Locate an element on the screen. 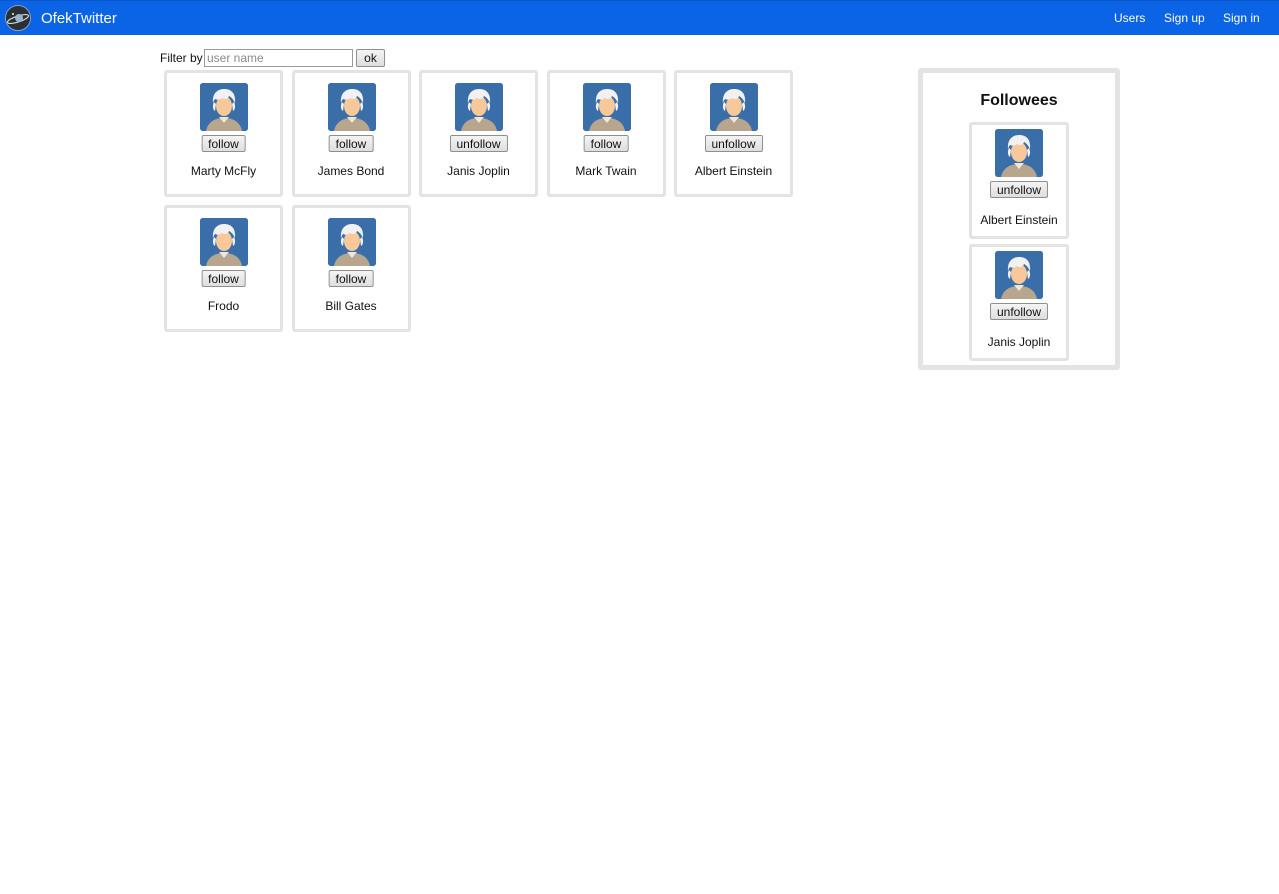 The height and width of the screenshot is (894, 1279). user-card: follow Frodo is located at coordinates (223, 268).